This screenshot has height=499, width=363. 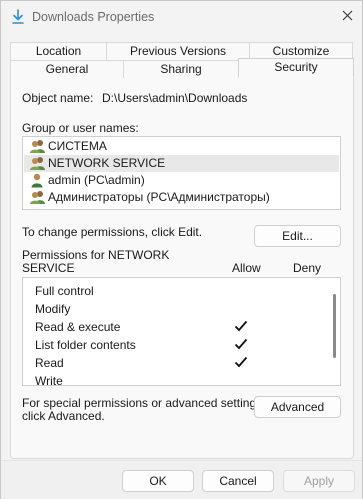 What do you see at coordinates (159, 197) in the screenshot?
I see `user-name: Администраторы (PC\Администраторы)` at bounding box center [159, 197].